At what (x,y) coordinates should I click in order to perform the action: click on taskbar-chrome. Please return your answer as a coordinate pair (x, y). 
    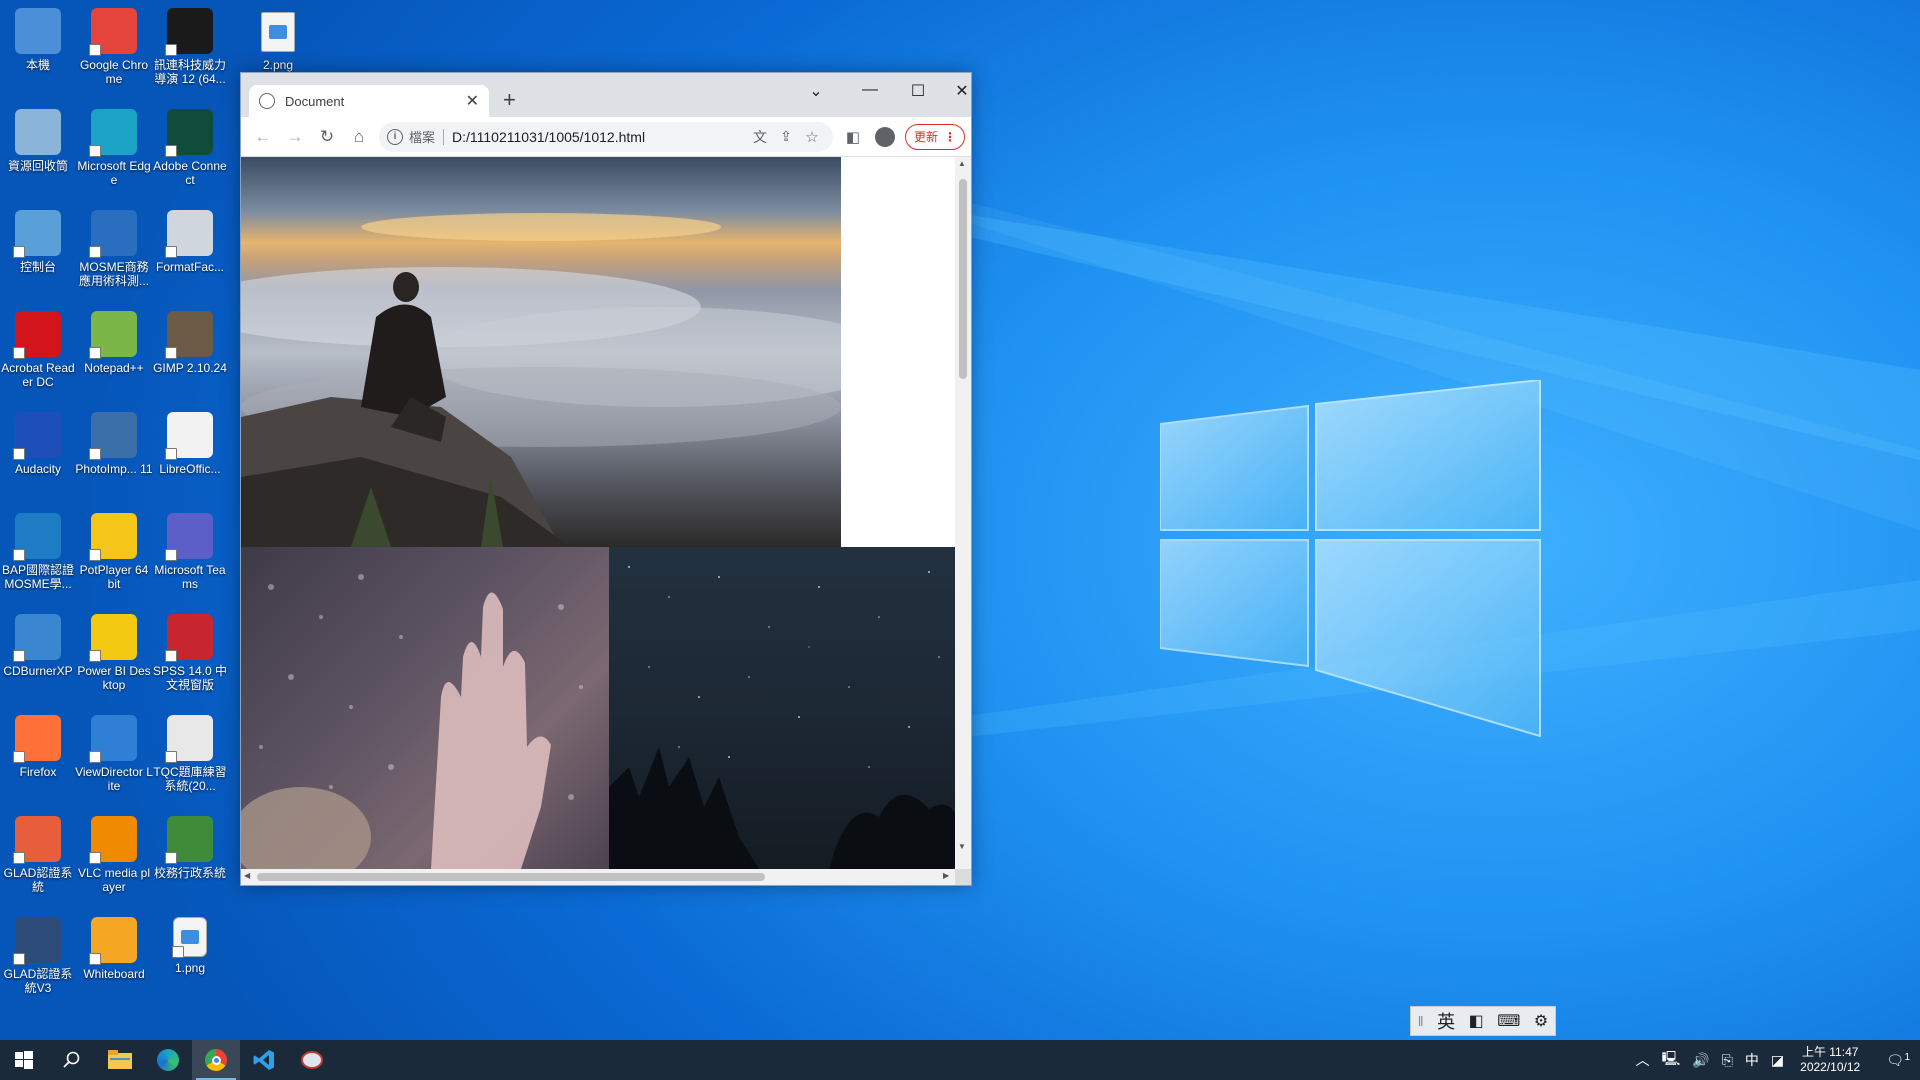
    Looking at the image, I should click on (216, 1060).